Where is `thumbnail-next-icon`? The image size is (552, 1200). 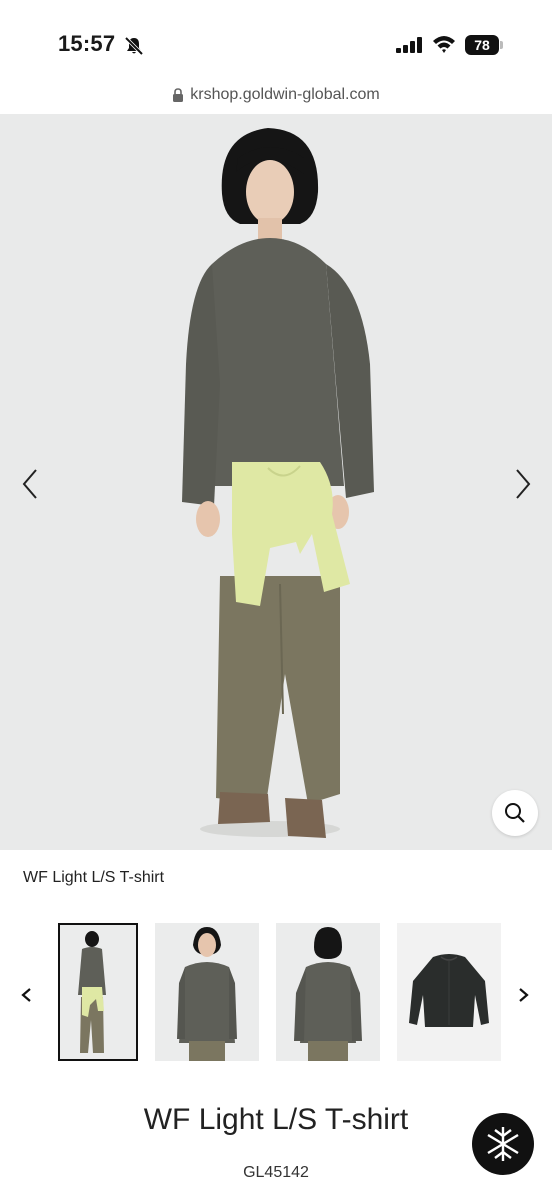
thumbnail-next-icon is located at coordinates (524, 995).